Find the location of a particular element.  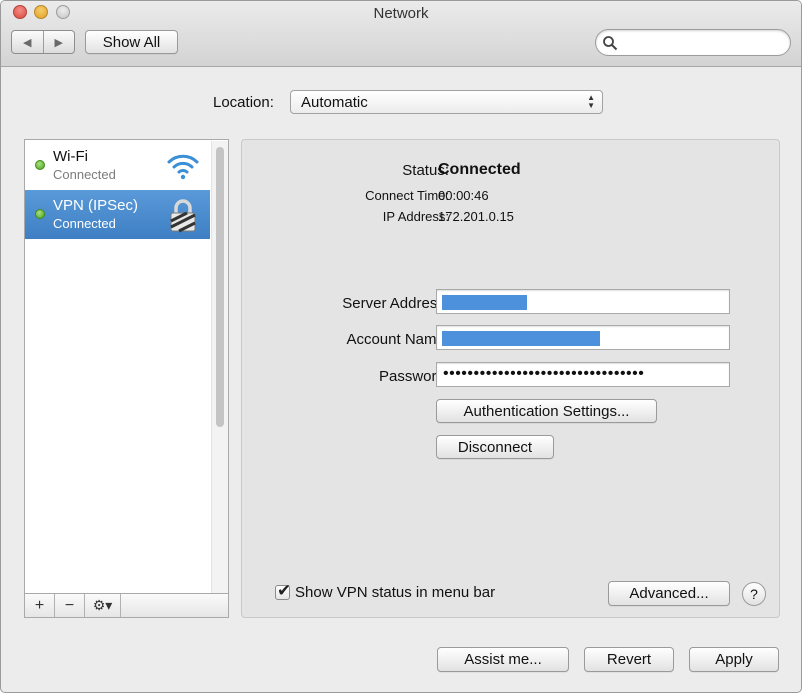

show-vpn-status-checkbox: ✔ is located at coordinates (283, 590).